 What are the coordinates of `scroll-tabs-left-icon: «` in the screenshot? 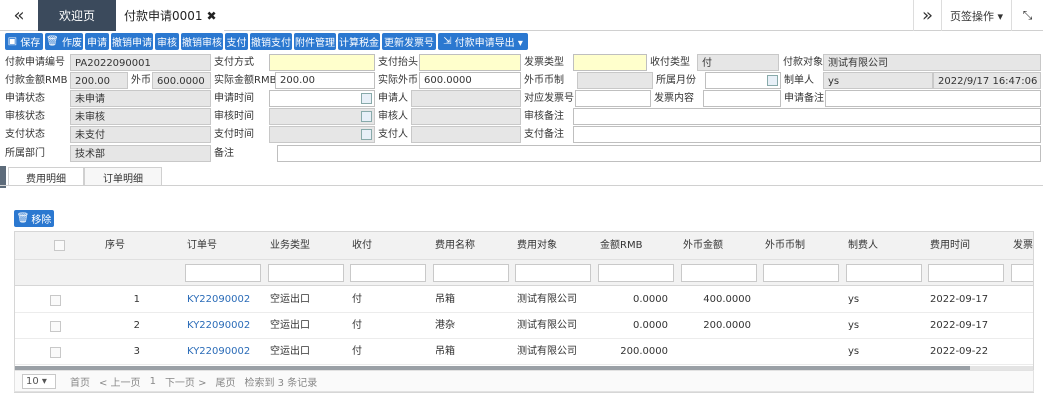 It's located at (19, 15).